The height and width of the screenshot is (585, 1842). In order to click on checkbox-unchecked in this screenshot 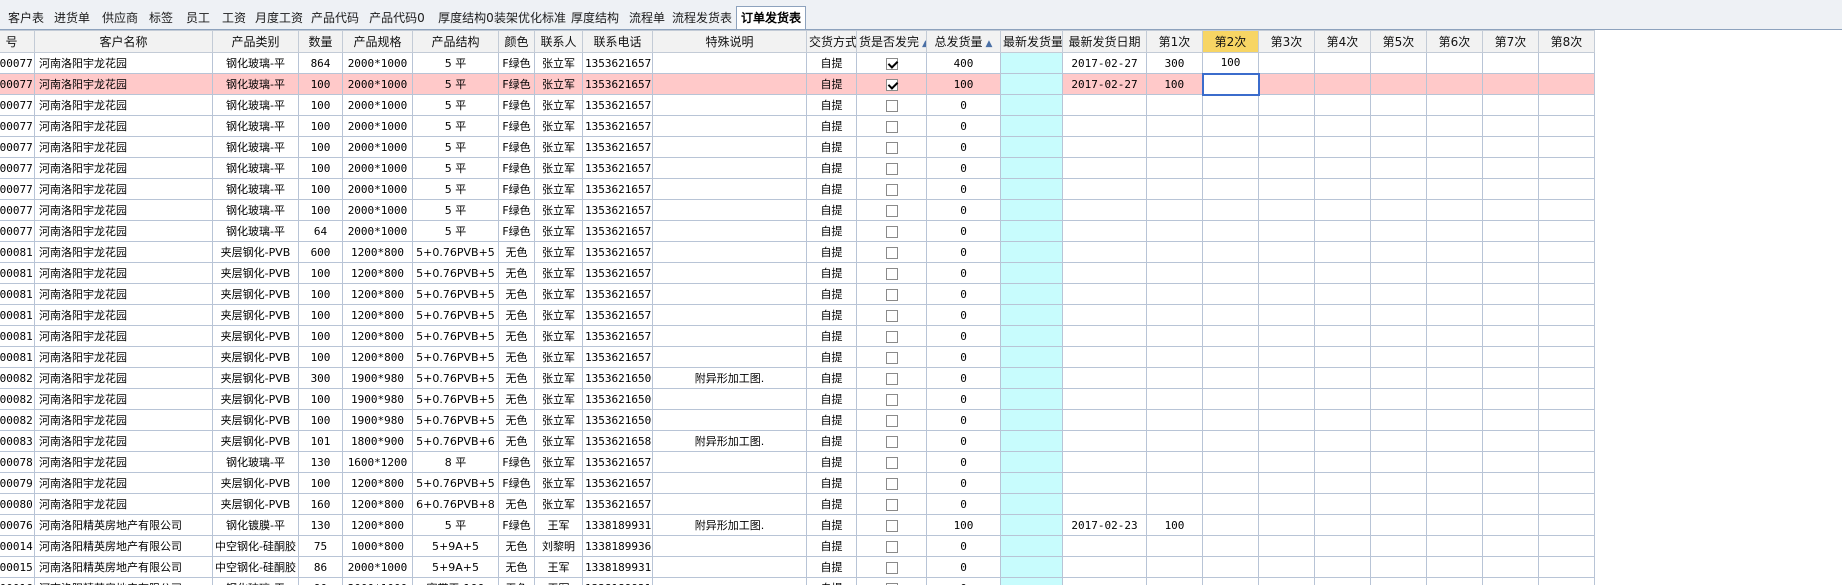, I will do `click(891, 546)`.